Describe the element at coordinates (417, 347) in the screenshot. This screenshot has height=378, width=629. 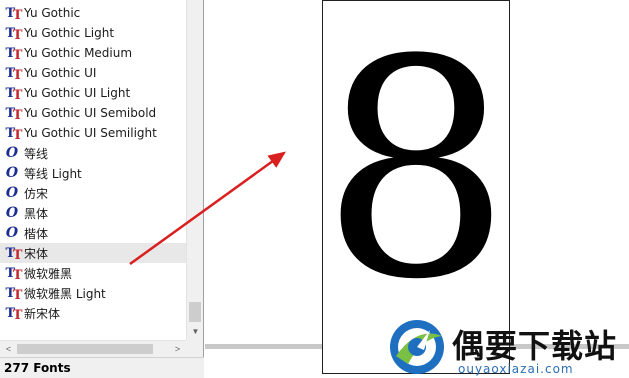
I see `watermark-logo-icon` at that location.